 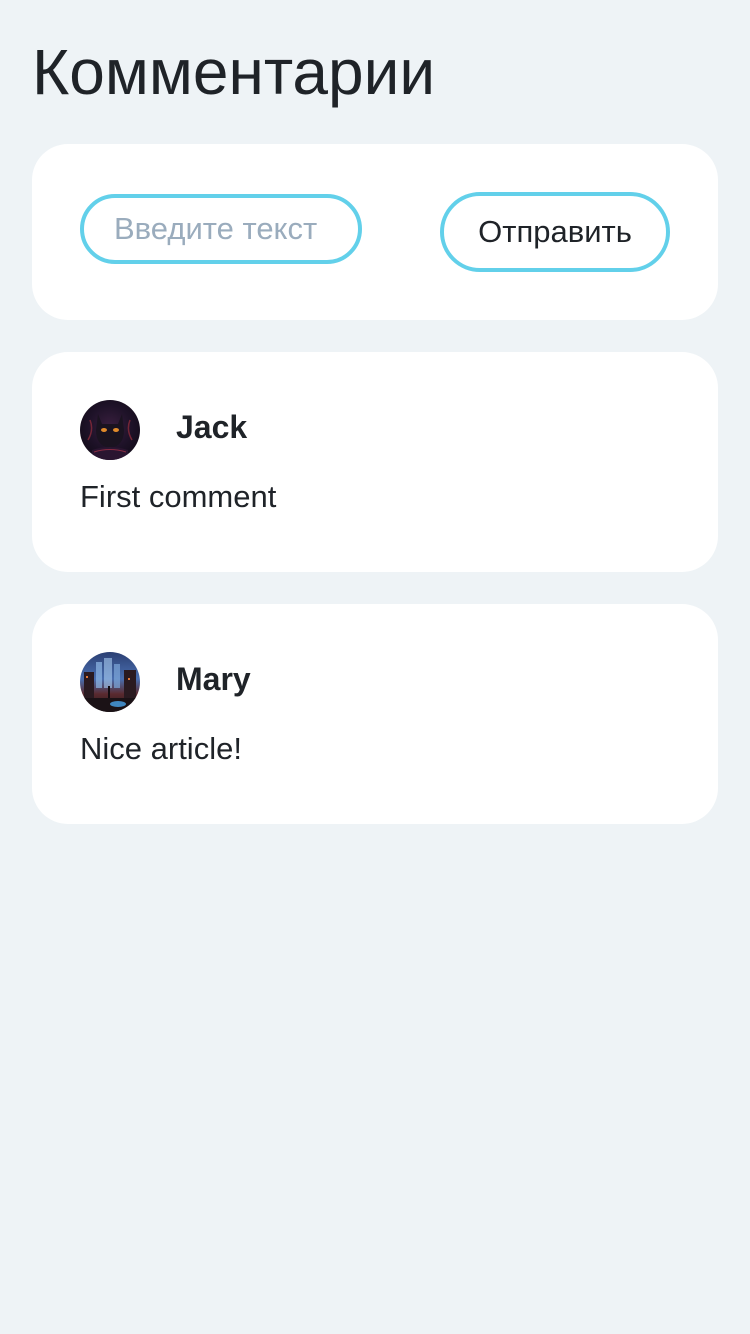 I want to click on comment-author: Jack, so click(x=212, y=427).